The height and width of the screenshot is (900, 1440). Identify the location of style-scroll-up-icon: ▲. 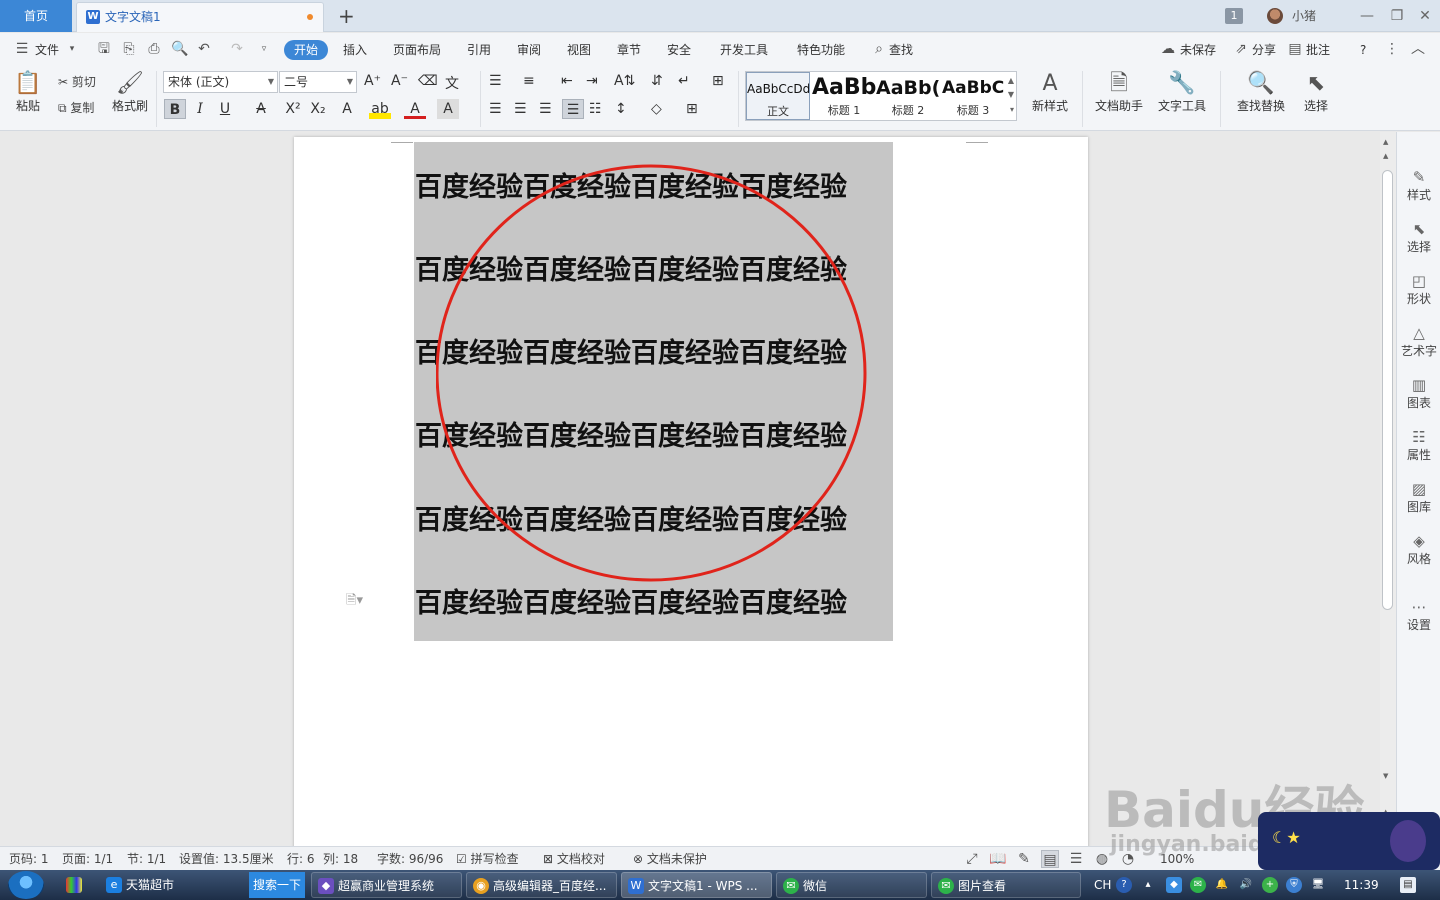
(1011, 80).